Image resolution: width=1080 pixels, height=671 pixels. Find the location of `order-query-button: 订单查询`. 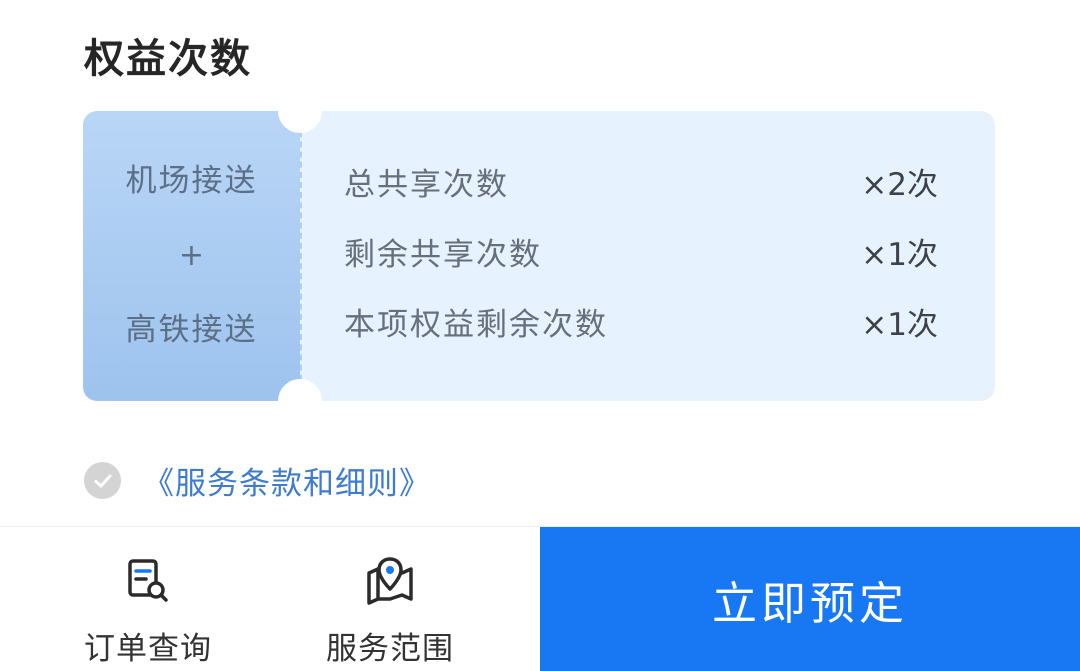

order-query-button: 订单查询 is located at coordinates (148, 599).